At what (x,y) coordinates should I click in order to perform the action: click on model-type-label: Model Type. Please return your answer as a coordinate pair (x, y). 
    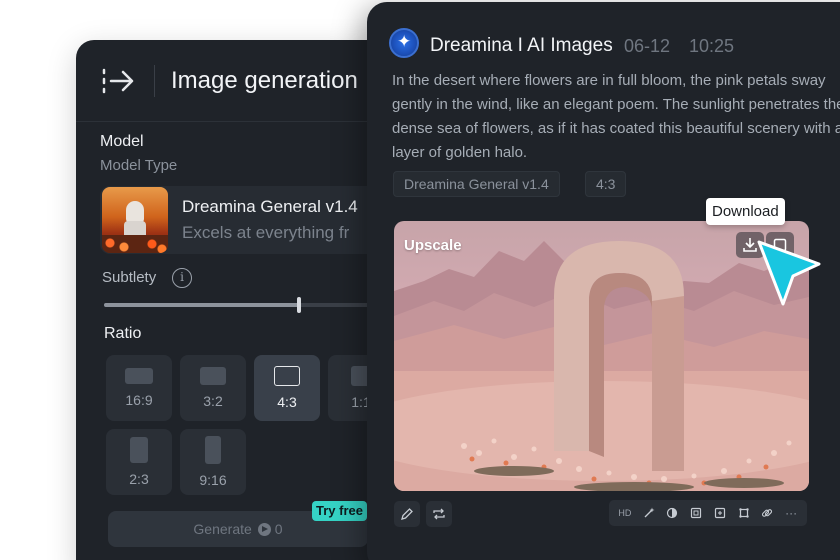
    Looking at the image, I should click on (139, 165).